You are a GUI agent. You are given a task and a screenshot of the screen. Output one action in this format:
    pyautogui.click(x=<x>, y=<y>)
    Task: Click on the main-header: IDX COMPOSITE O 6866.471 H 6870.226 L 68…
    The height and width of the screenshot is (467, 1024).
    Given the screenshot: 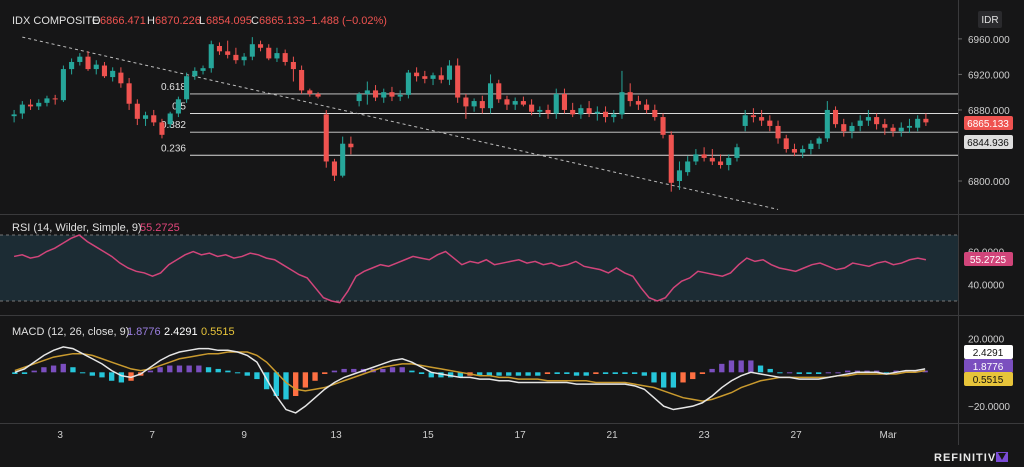 What is the action you would take?
    pyautogui.click(x=199, y=21)
    